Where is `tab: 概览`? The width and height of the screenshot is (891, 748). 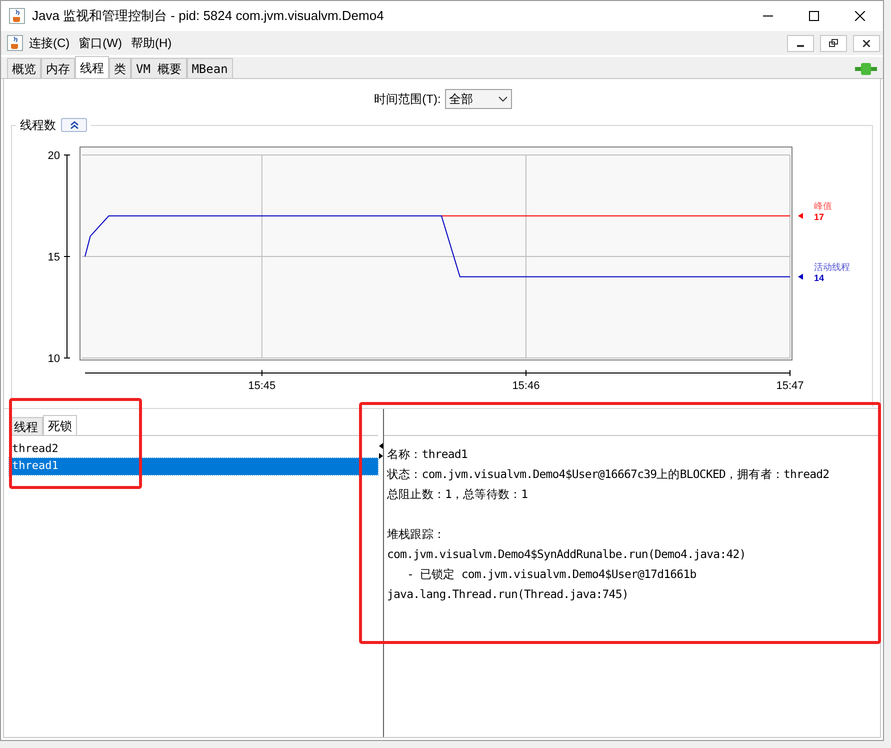
tab: 概览 is located at coordinates (24, 68).